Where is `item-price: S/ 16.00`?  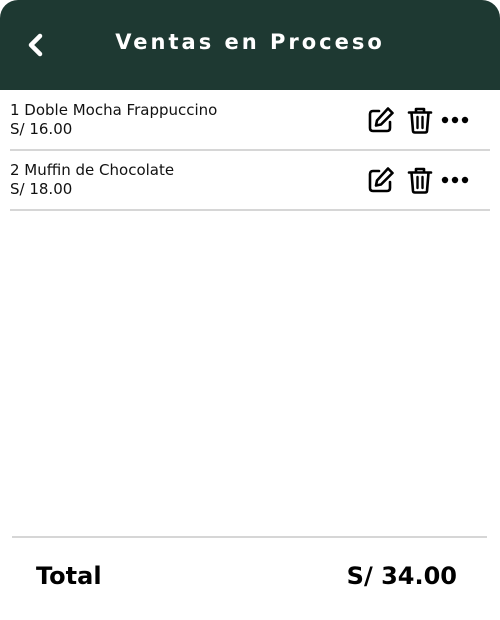
item-price: S/ 16.00 is located at coordinates (41, 129).